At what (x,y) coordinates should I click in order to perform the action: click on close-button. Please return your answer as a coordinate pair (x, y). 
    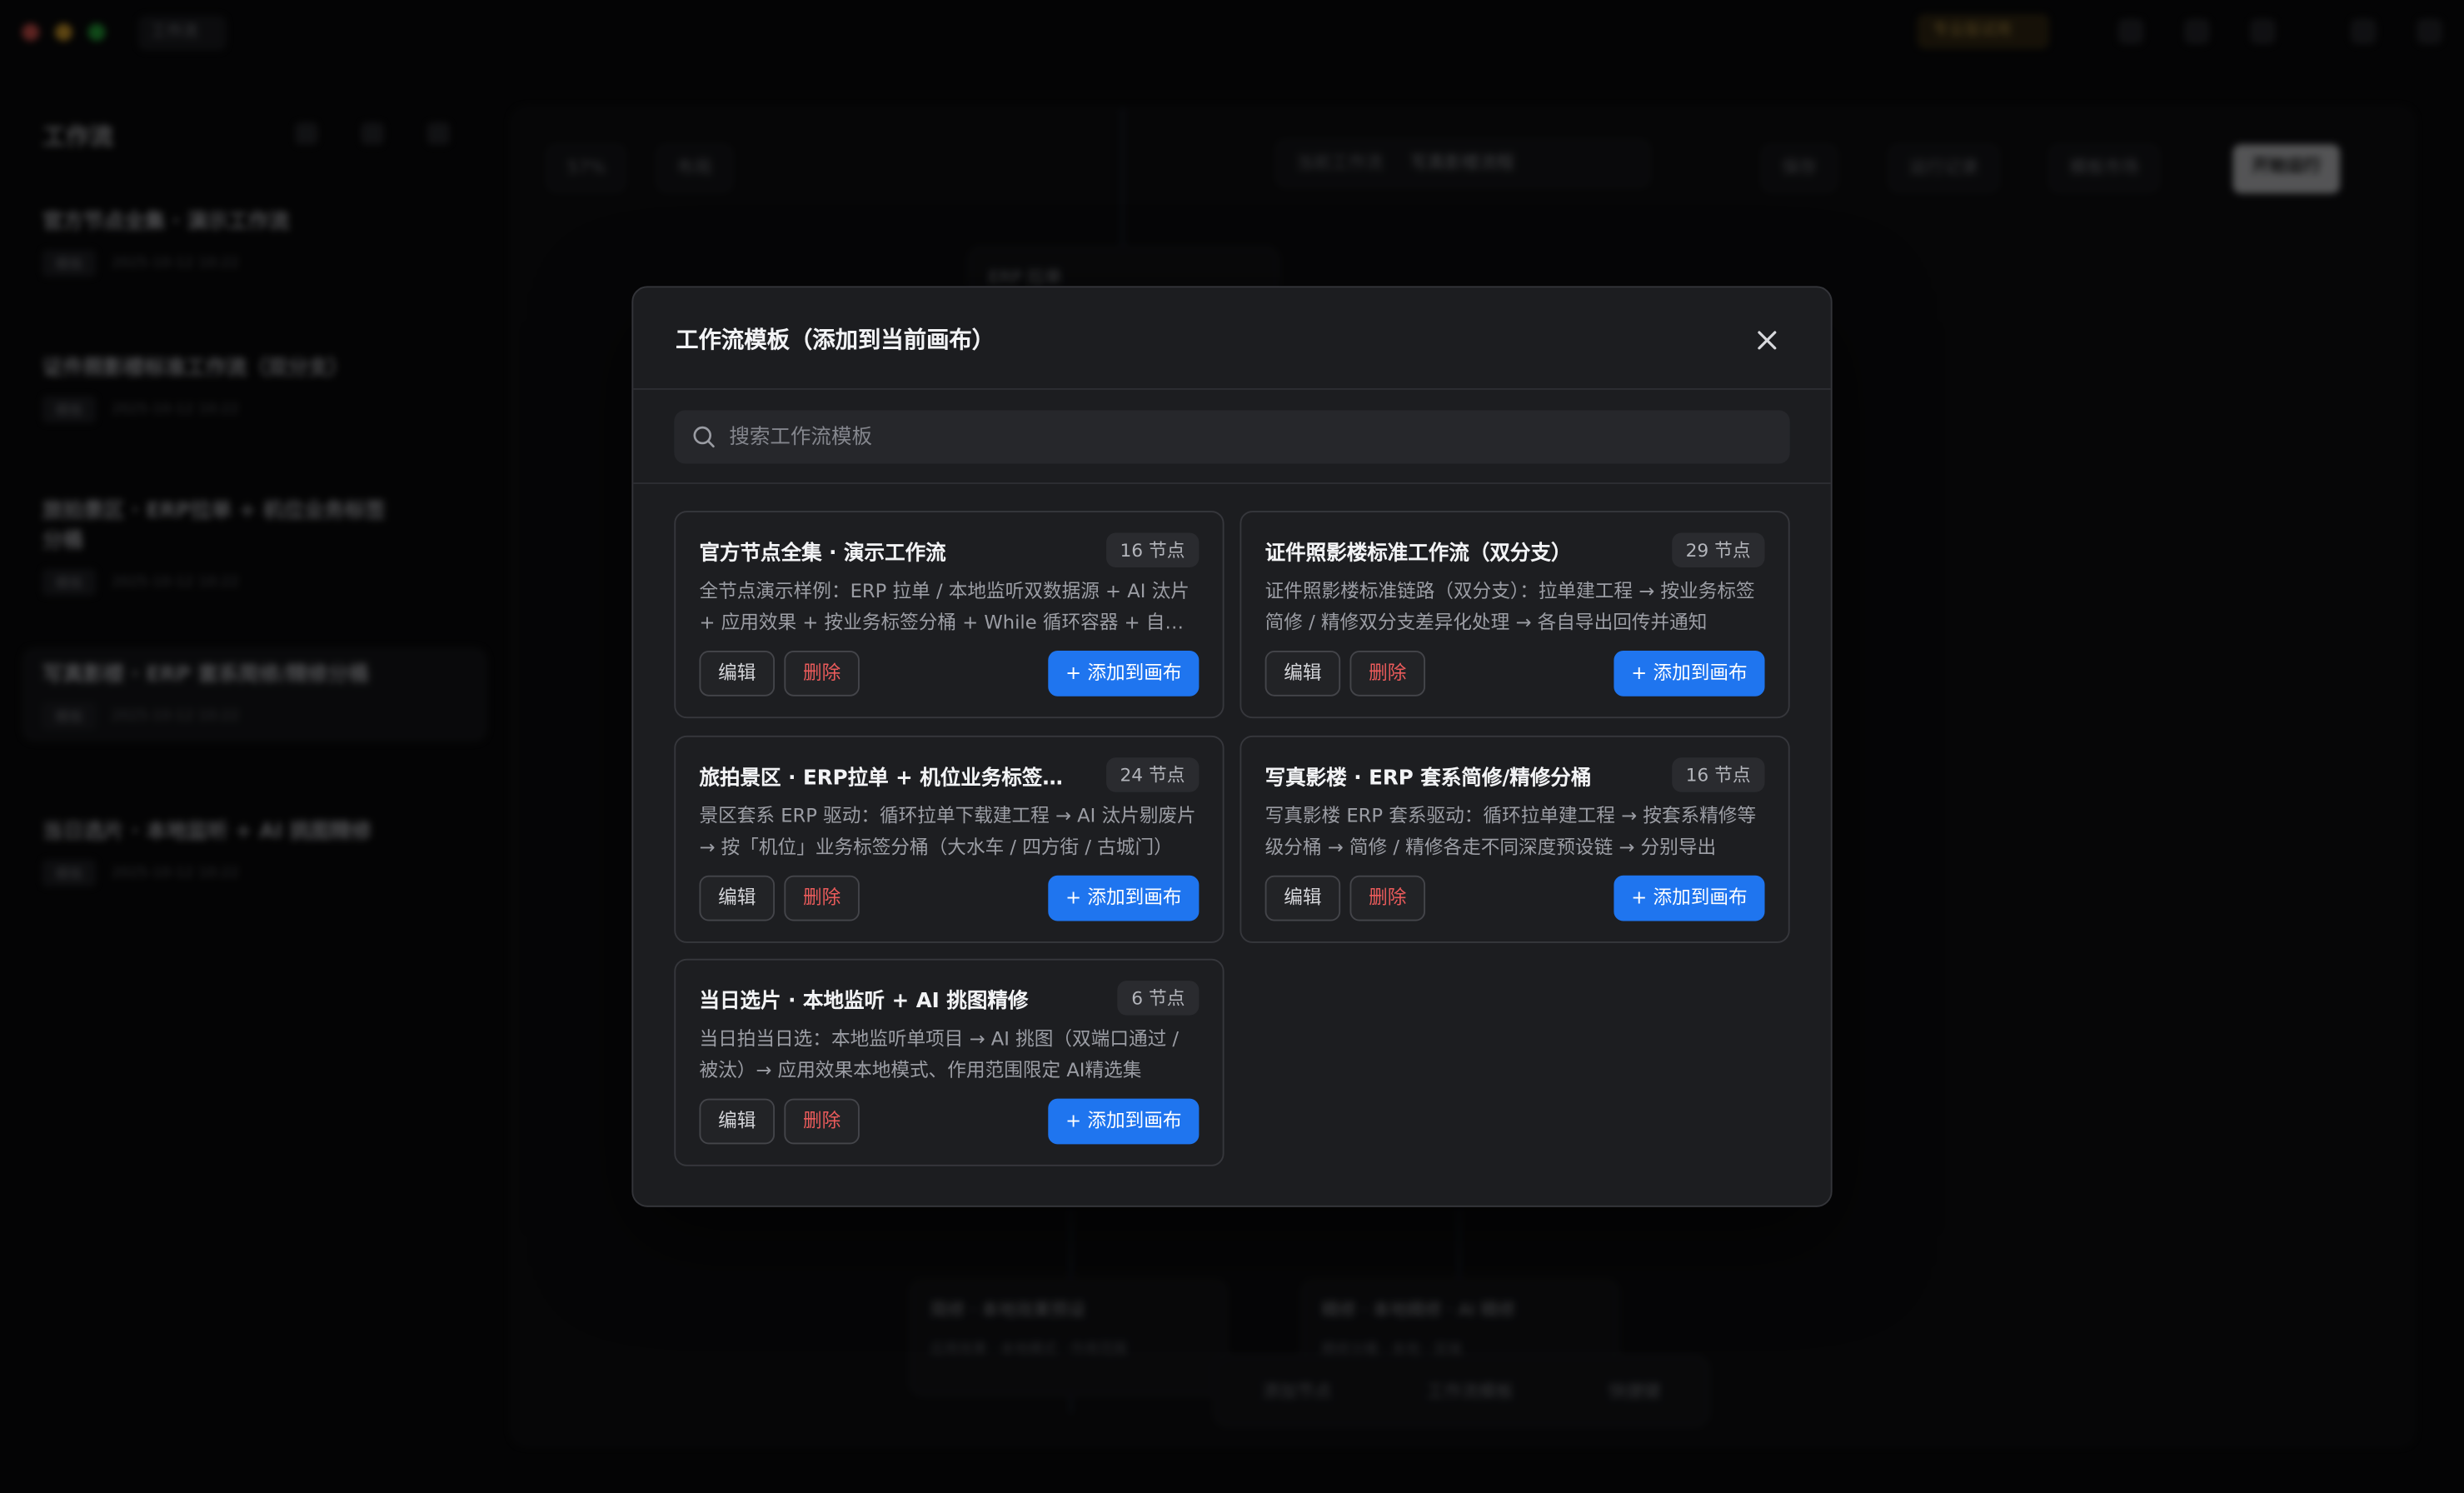
    Looking at the image, I should click on (1767, 340).